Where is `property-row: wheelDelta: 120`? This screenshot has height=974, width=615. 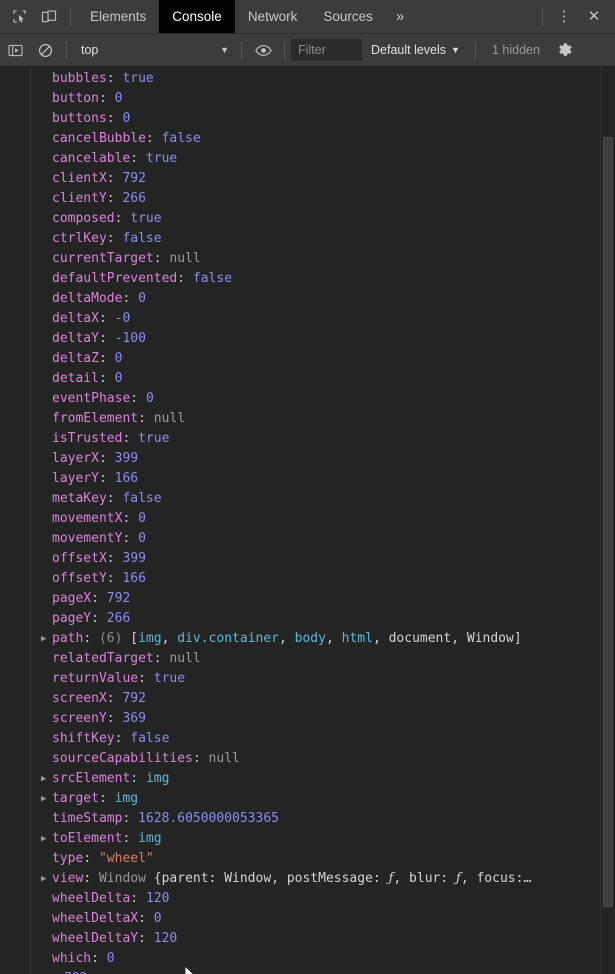
property-row: wheelDelta: 120 is located at coordinates (307, 899).